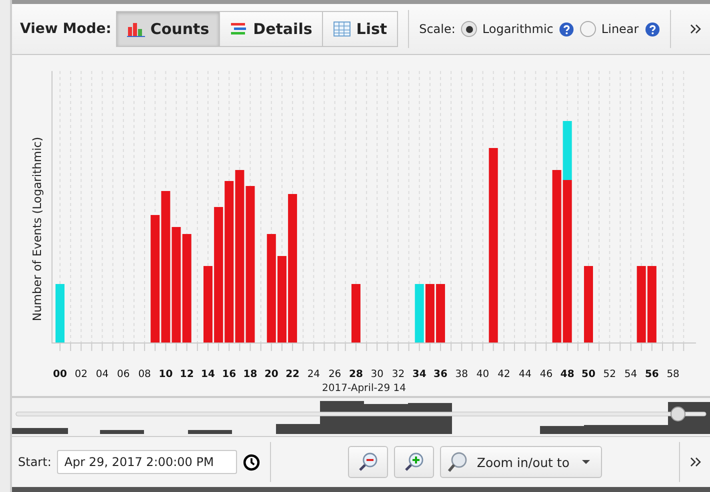  Describe the element at coordinates (525, 374) in the screenshot. I see `x-tick-label: 44` at that location.